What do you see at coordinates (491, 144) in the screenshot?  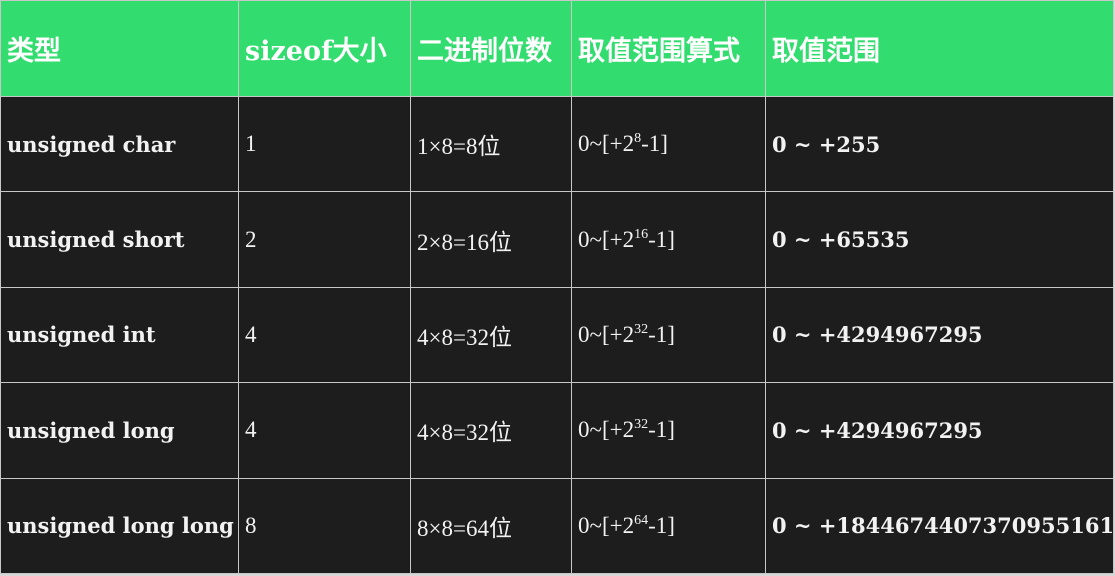 I see `cell-bits: 1×8=8位` at bounding box center [491, 144].